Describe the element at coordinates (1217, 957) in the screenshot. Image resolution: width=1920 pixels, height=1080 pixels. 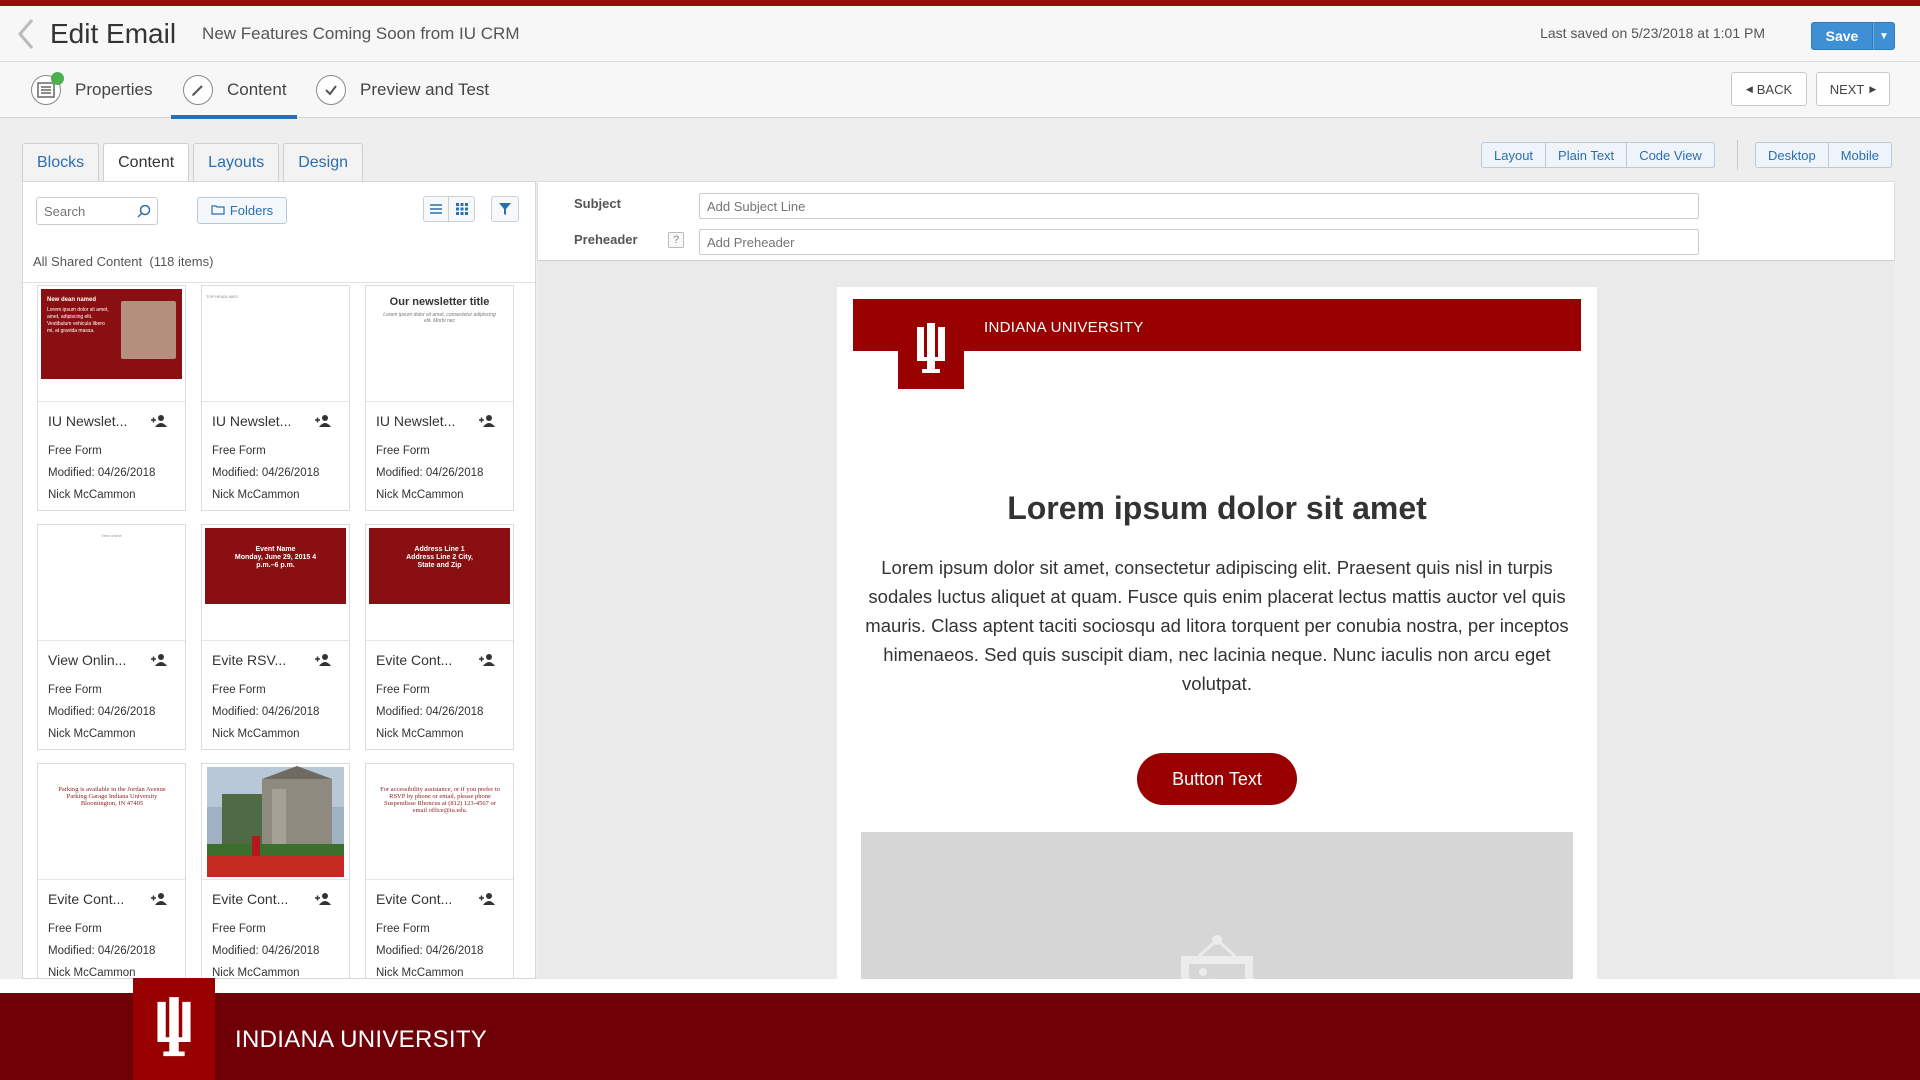
I see `image-placeholder-icon` at that location.